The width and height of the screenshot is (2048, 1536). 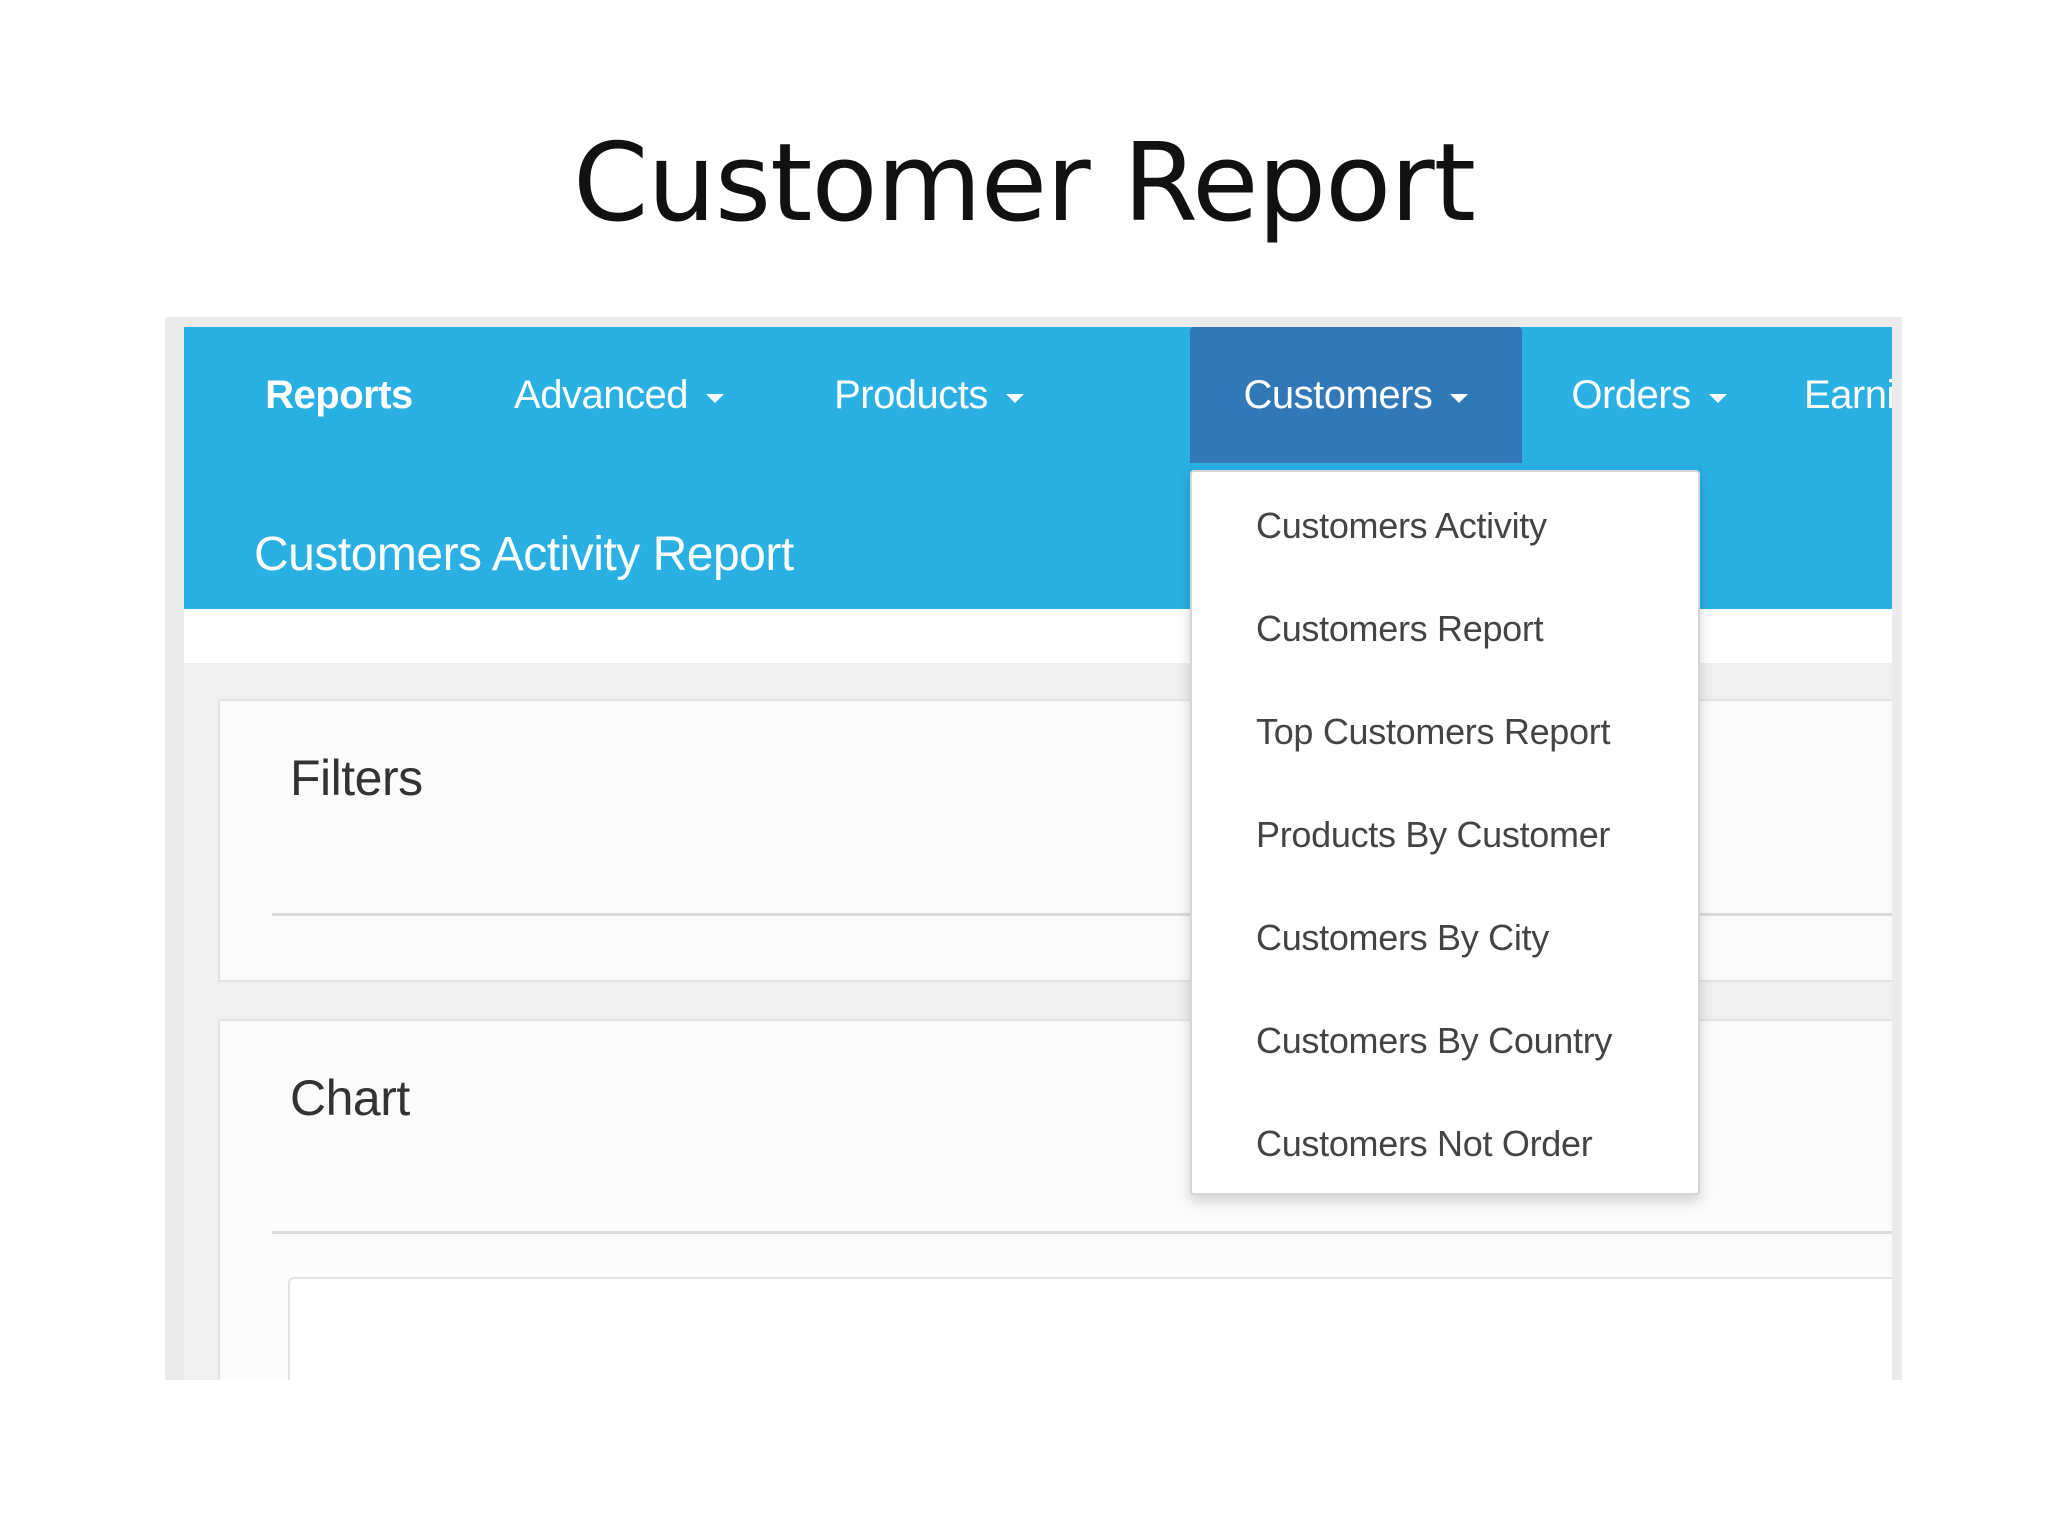 What do you see at coordinates (1848, 394) in the screenshot?
I see `nav-item-label: Earnin` at bounding box center [1848, 394].